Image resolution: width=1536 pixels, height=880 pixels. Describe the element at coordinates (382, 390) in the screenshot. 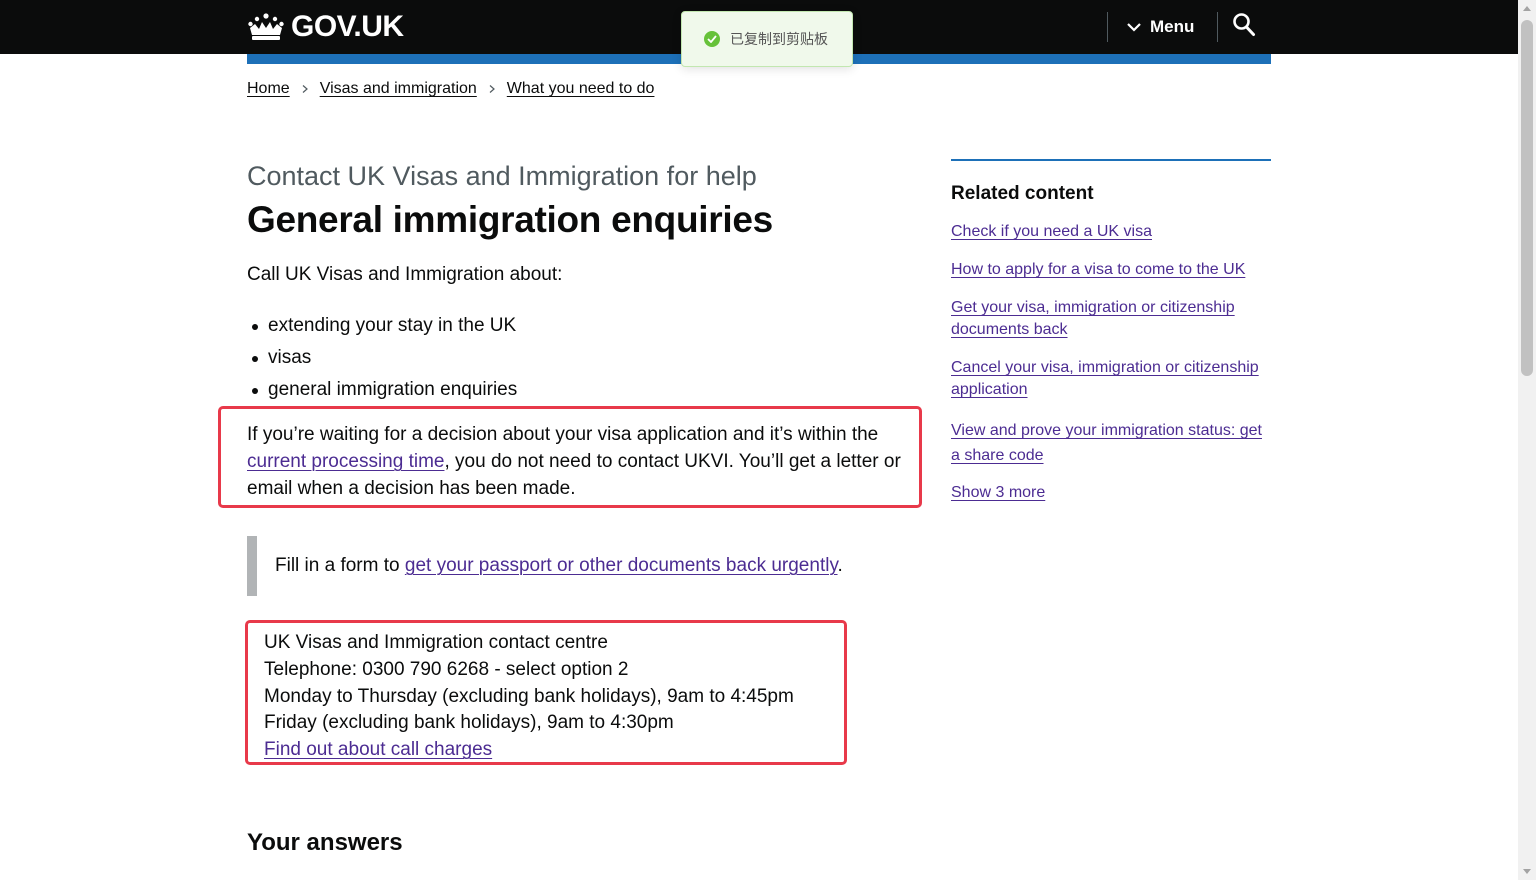

I see `list-item: general immigration enquiries` at that location.